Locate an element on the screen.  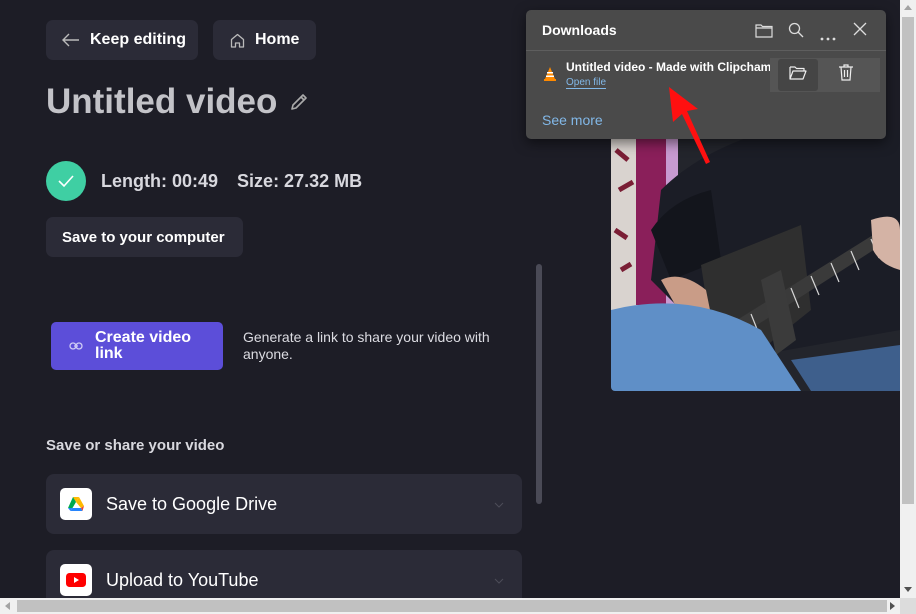
show-in-folder-button is located at coordinates (798, 75).